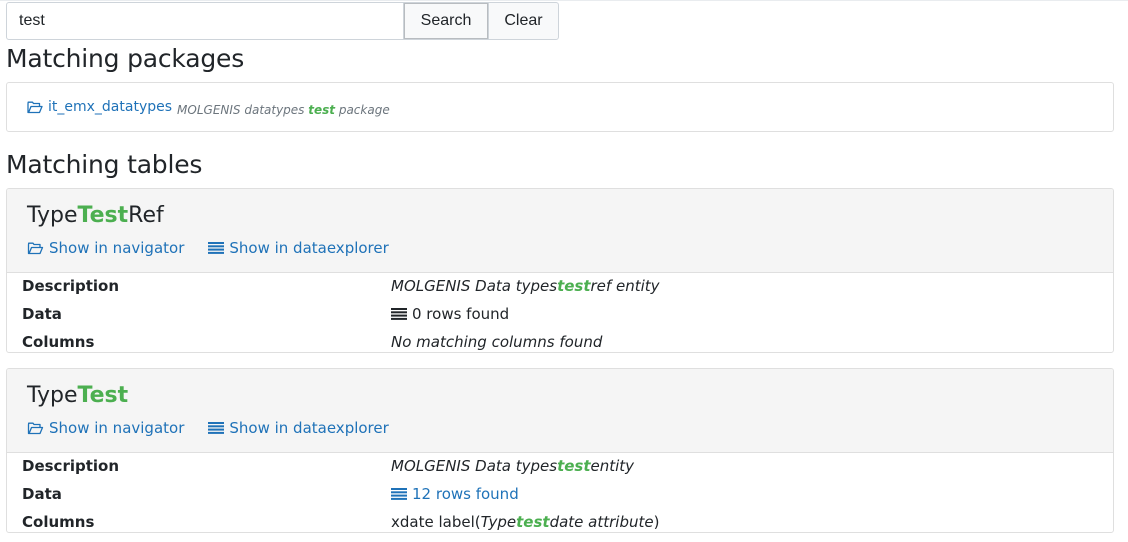  What do you see at coordinates (560, 495) in the screenshot?
I see `data-row: Data 12 rows found` at bounding box center [560, 495].